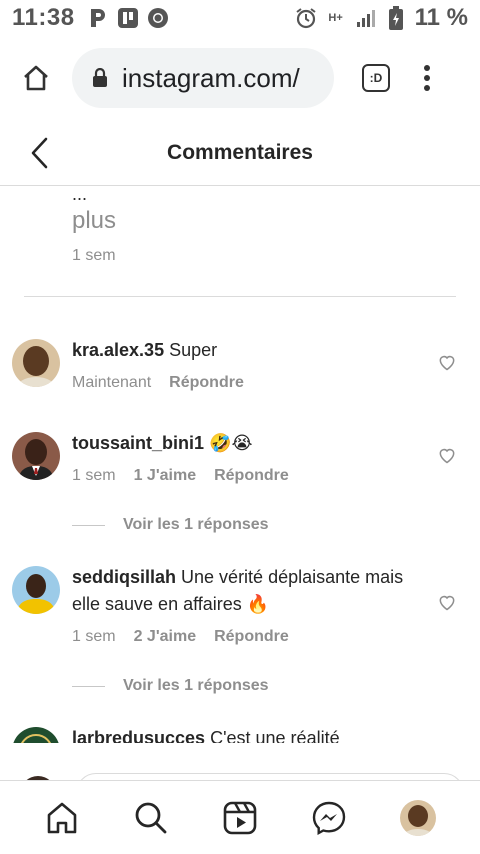  Describe the element at coordinates (118, 350) in the screenshot. I see `comment-username: kra.alex.35` at that location.